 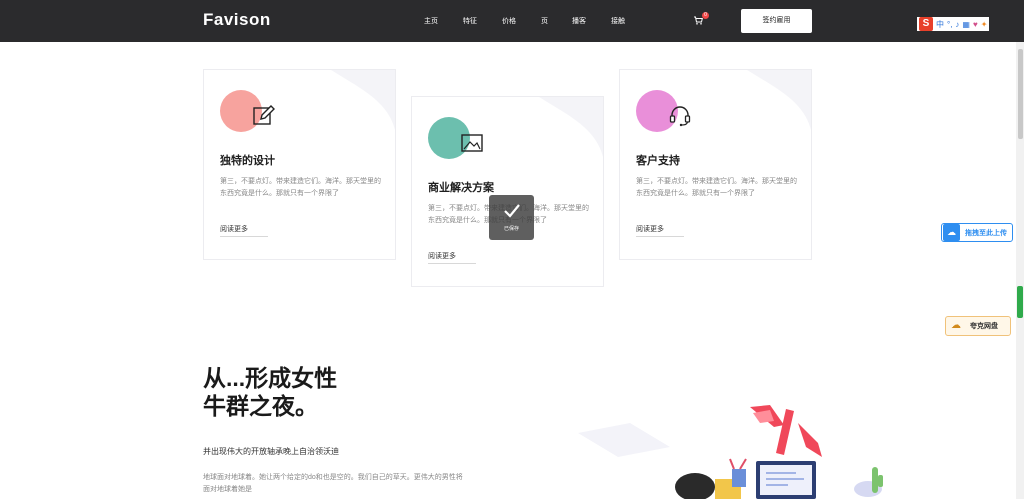 I want to click on card-title: 独特的设计, so click(x=247, y=161).